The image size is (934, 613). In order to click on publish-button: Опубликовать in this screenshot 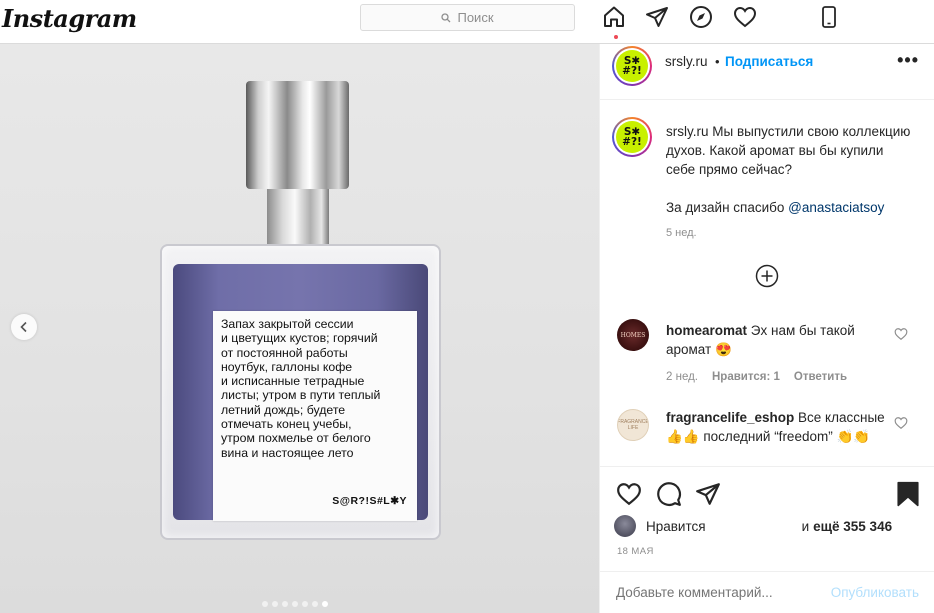, I will do `click(875, 592)`.